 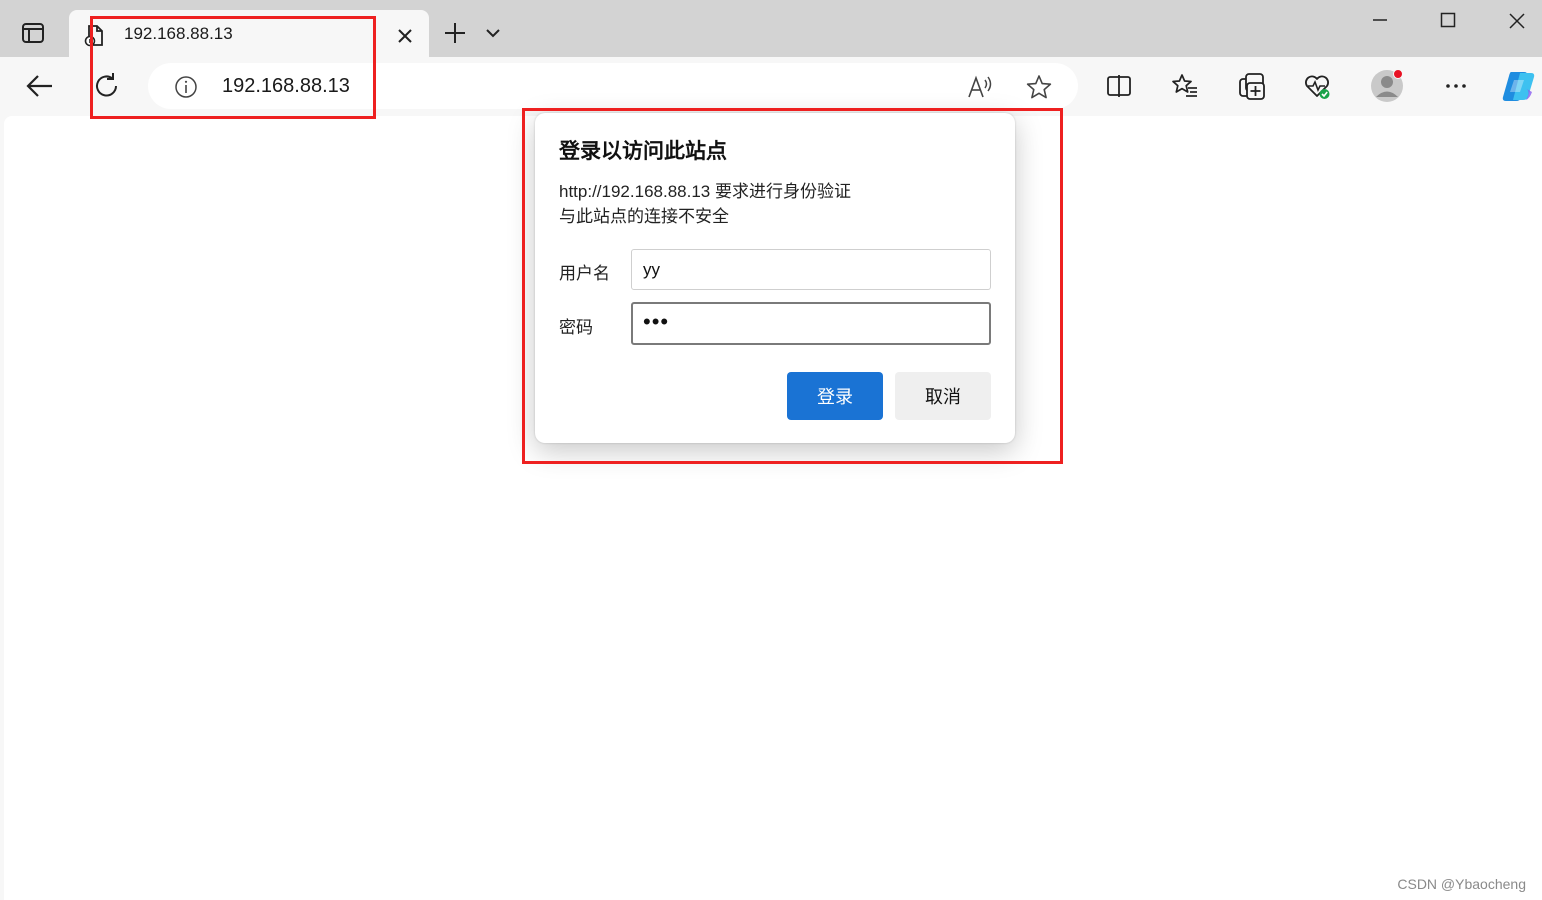 I want to click on watermark: CSDN @Ybaocheng, so click(x=1461, y=884).